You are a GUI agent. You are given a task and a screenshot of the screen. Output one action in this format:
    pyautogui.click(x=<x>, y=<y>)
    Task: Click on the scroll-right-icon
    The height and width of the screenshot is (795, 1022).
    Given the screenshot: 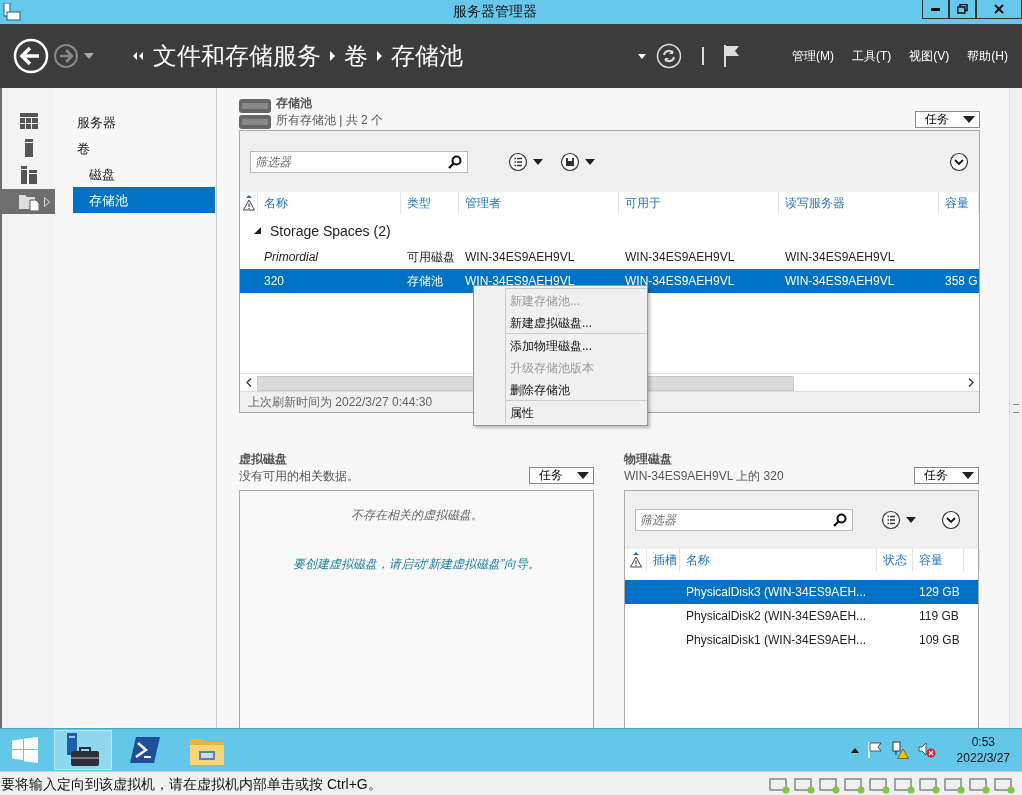 What is the action you would take?
    pyautogui.click(x=970, y=382)
    